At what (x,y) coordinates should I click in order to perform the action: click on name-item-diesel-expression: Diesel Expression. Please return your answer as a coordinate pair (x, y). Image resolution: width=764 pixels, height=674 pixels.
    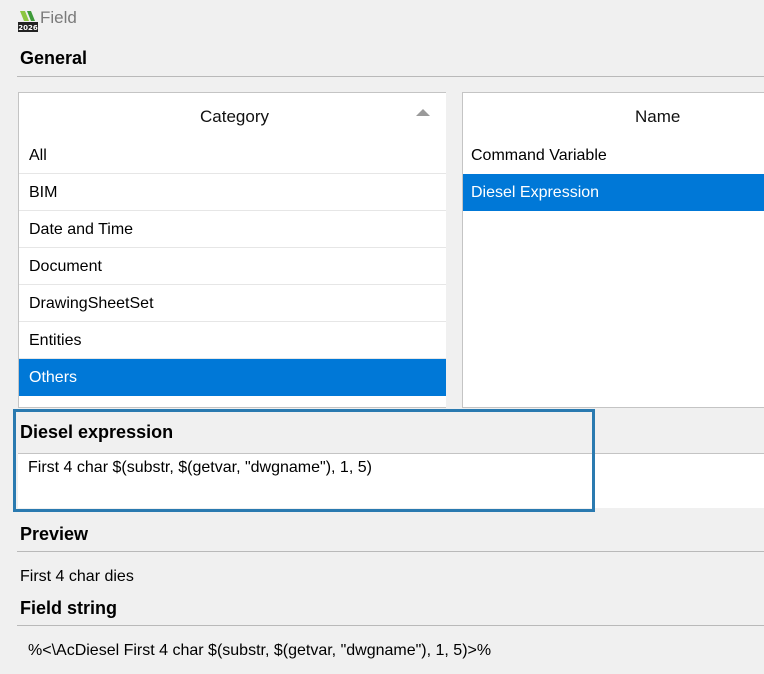
    Looking at the image, I should click on (613, 192).